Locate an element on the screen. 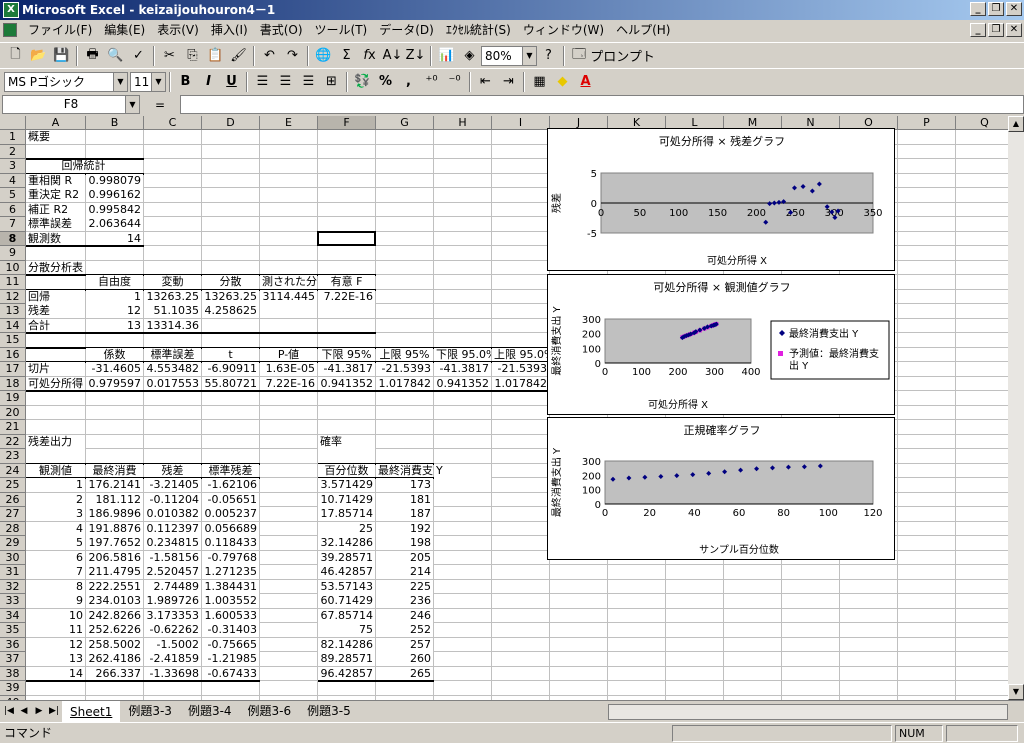  restore-button: ❐ is located at coordinates (996, 9).